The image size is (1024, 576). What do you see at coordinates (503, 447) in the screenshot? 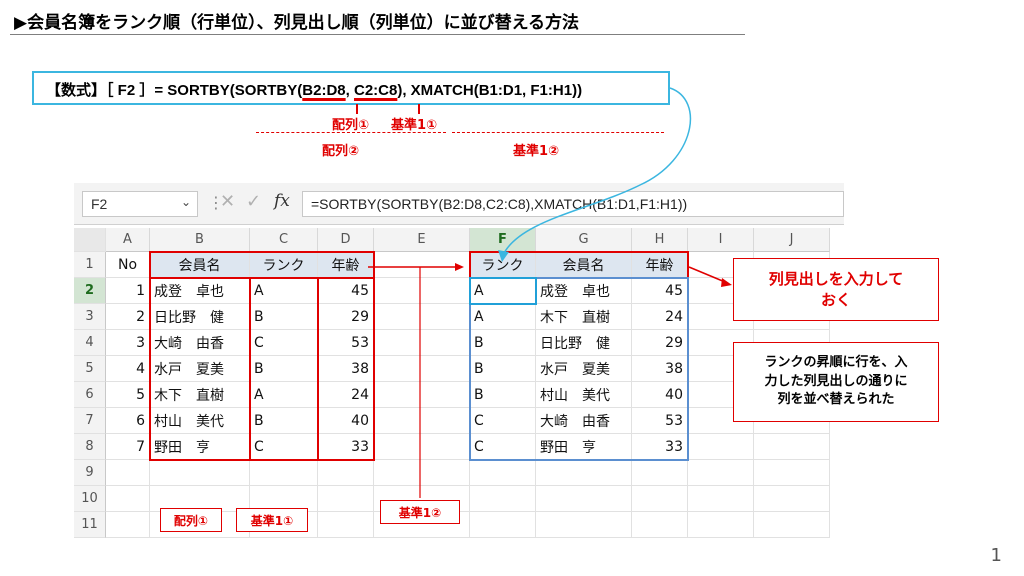
I see `cell-F8: C` at bounding box center [503, 447].